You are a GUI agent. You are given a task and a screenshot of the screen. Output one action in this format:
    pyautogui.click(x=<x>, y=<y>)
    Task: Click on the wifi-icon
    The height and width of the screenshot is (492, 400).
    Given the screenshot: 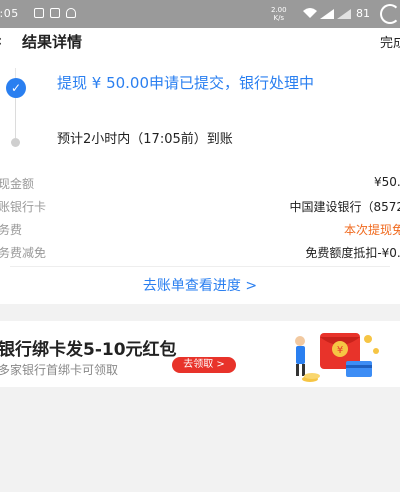 What is the action you would take?
    pyautogui.click(x=310, y=15)
    